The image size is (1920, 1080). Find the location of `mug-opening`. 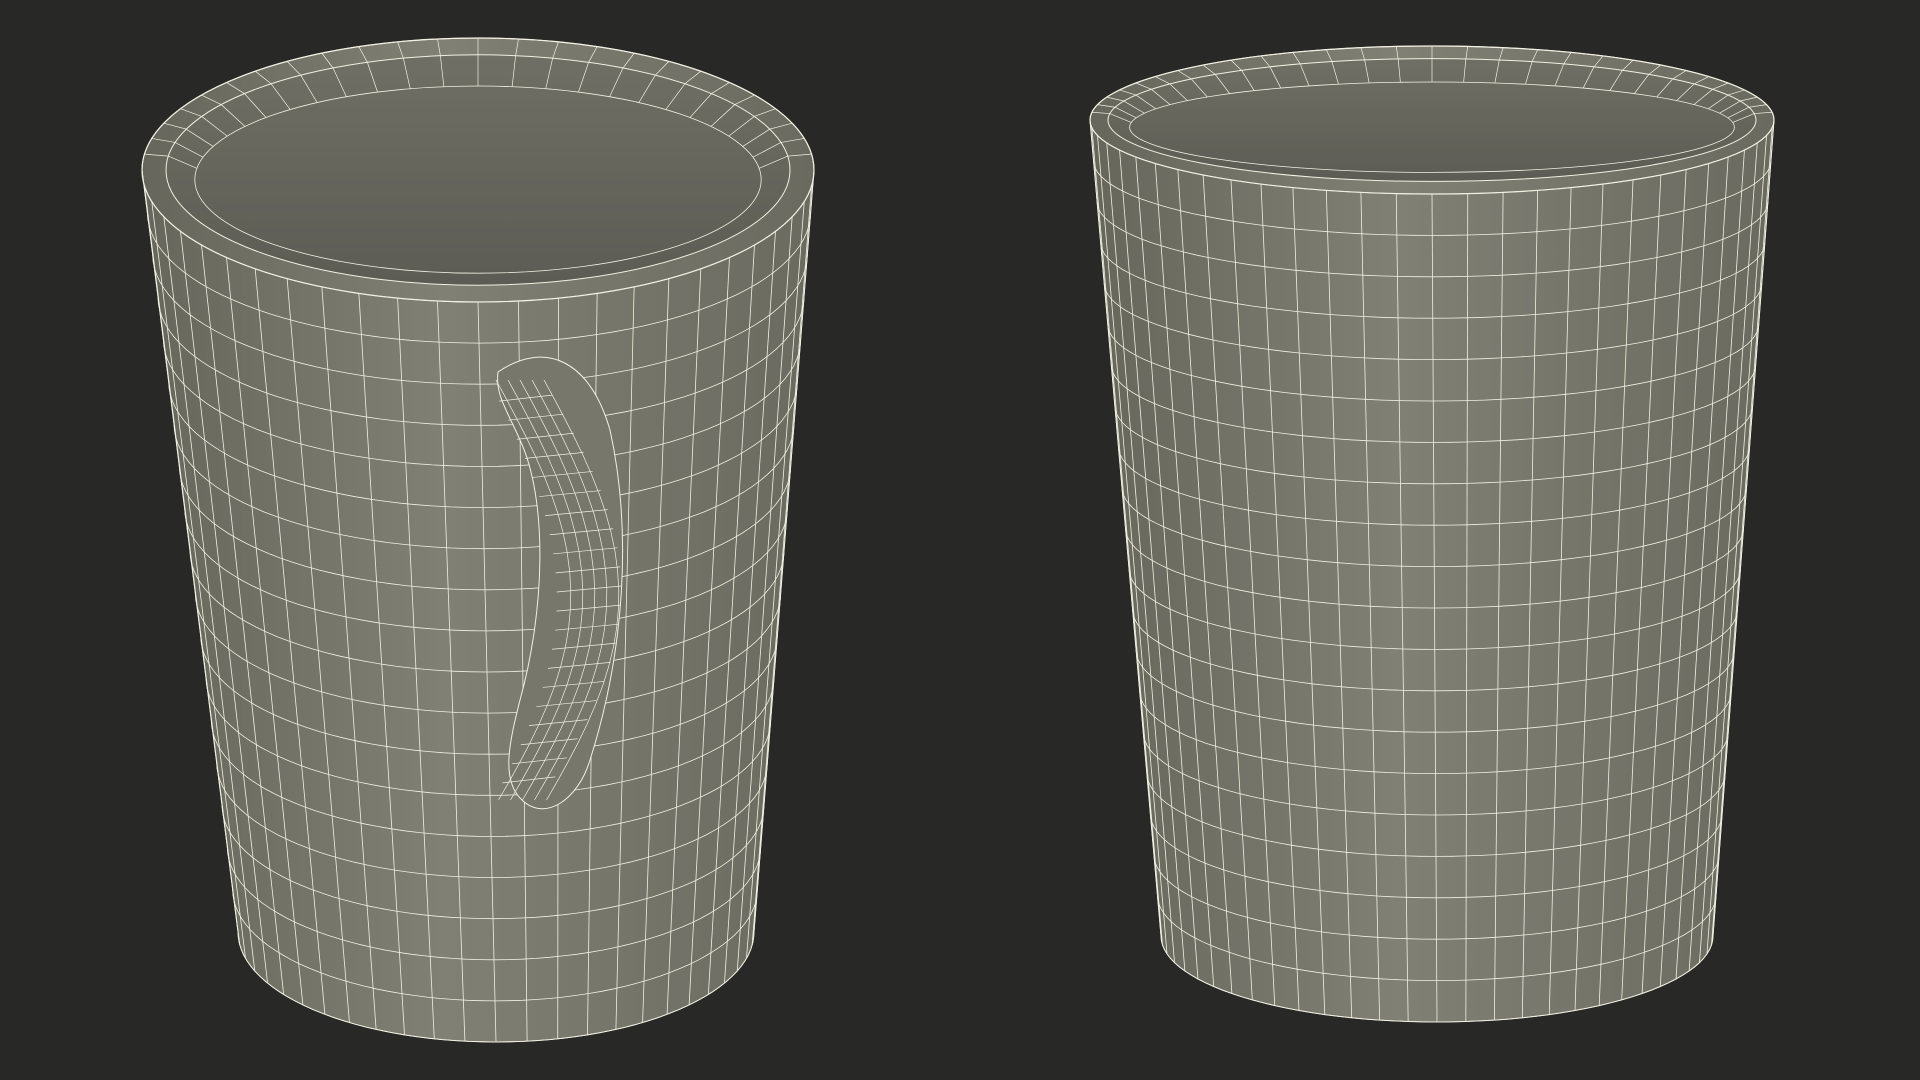

mug-opening is located at coordinates (478, 170).